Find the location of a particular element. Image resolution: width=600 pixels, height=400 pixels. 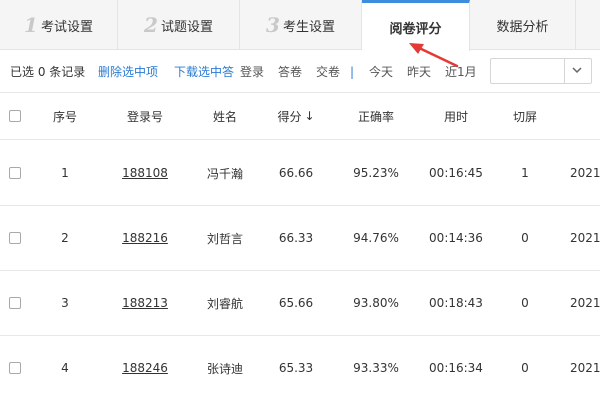

cell-login-id: 188246 is located at coordinates (145, 368).